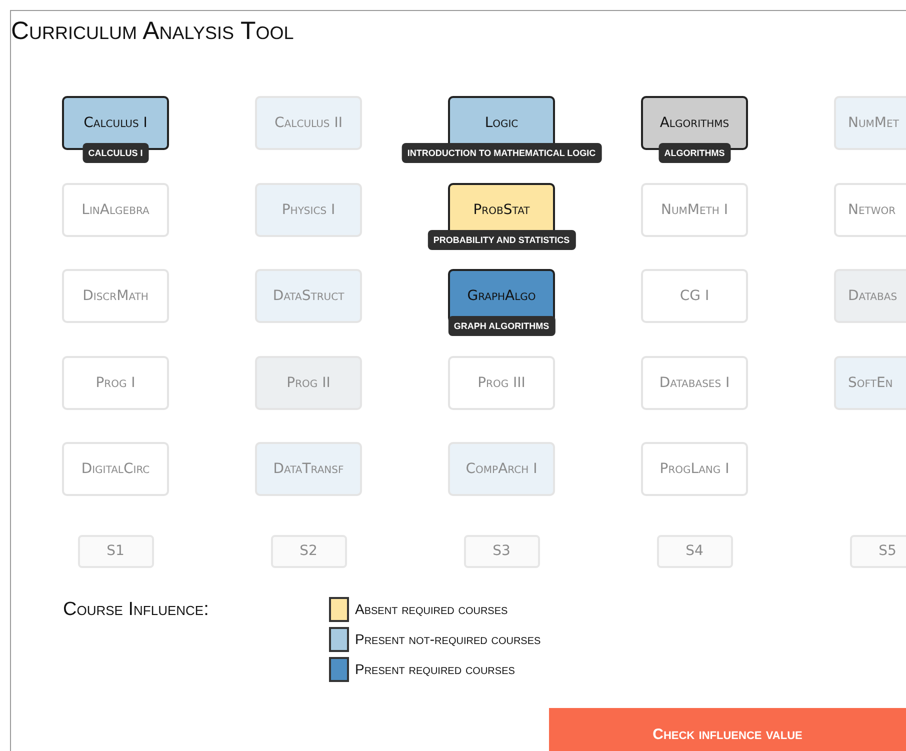 Image resolution: width=906 pixels, height=751 pixels. Describe the element at coordinates (694, 123) in the screenshot. I see `course-node: Algorithms` at that location.